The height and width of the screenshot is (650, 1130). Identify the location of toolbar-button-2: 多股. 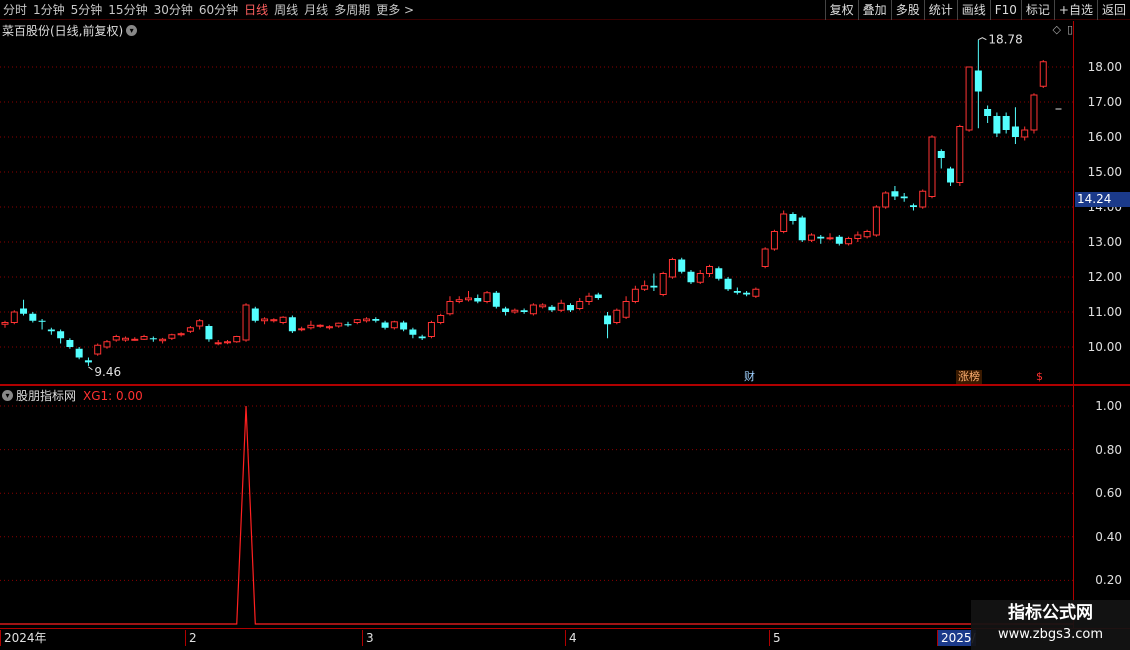
(907, 10).